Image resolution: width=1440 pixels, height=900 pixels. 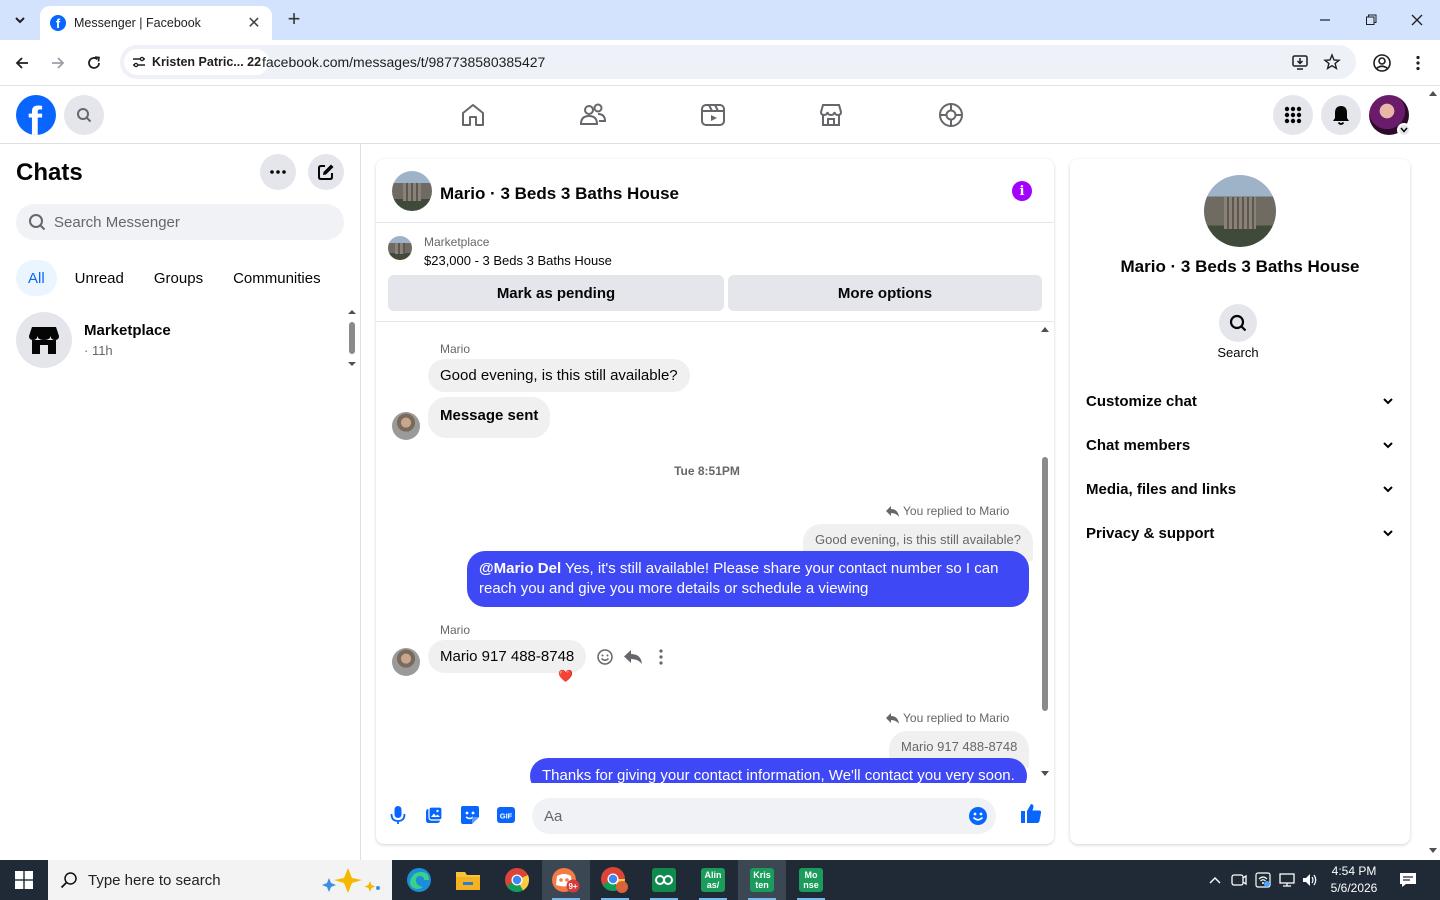 I want to click on nav-marketplace, so click(x=831, y=115).